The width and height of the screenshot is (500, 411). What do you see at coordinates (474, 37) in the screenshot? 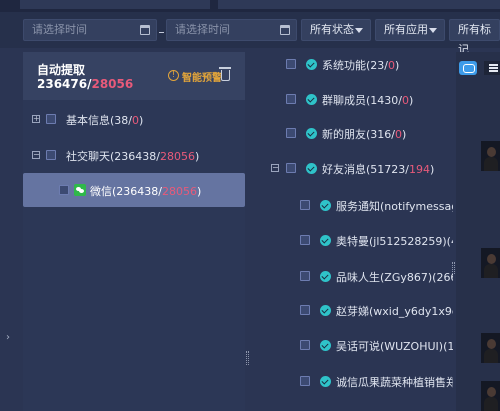
I see `tag-filter-dropdown: 所有标记` at bounding box center [474, 37].